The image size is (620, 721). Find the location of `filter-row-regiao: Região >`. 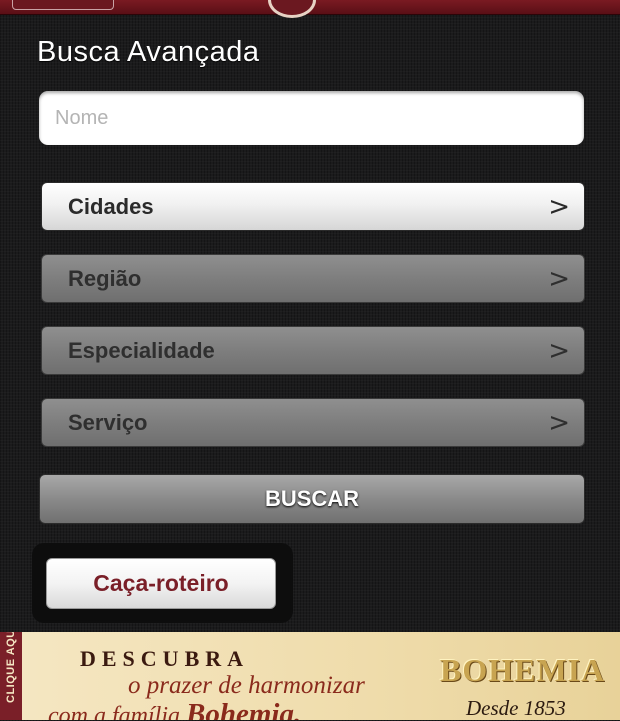

filter-row-regiao: Região > is located at coordinates (313, 278).